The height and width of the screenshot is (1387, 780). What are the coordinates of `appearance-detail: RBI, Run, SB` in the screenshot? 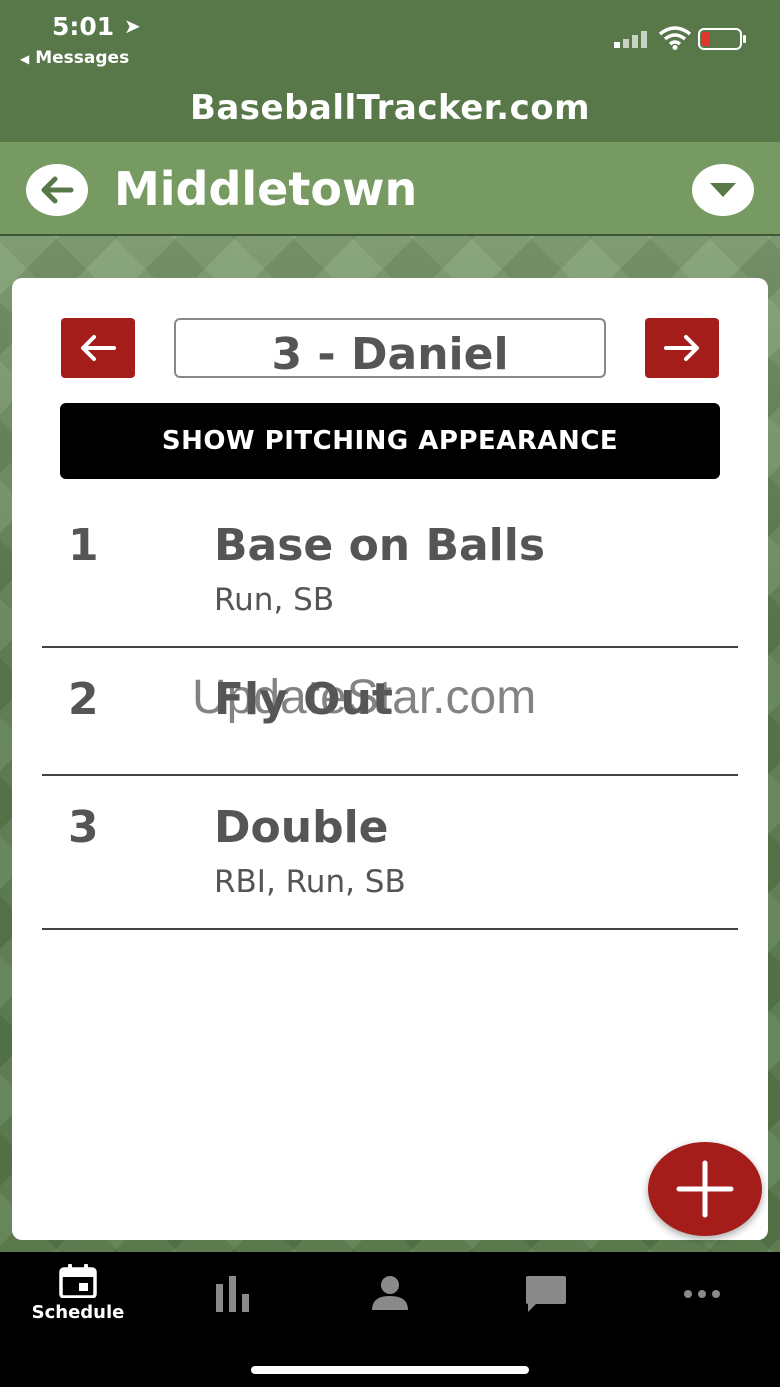 It's located at (310, 882).